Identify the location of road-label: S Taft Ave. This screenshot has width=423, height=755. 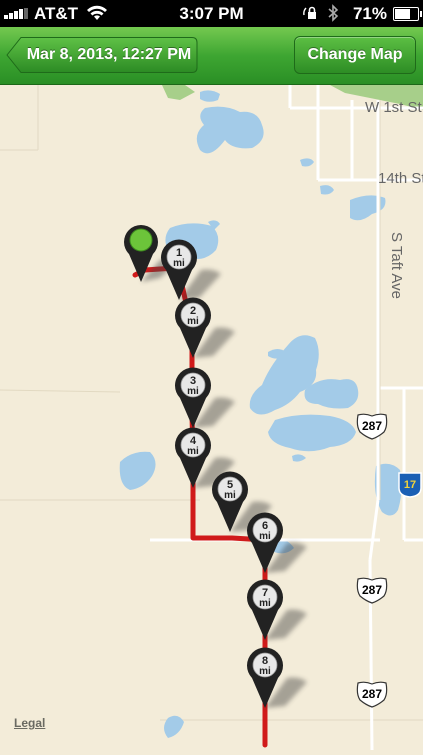
(396, 265).